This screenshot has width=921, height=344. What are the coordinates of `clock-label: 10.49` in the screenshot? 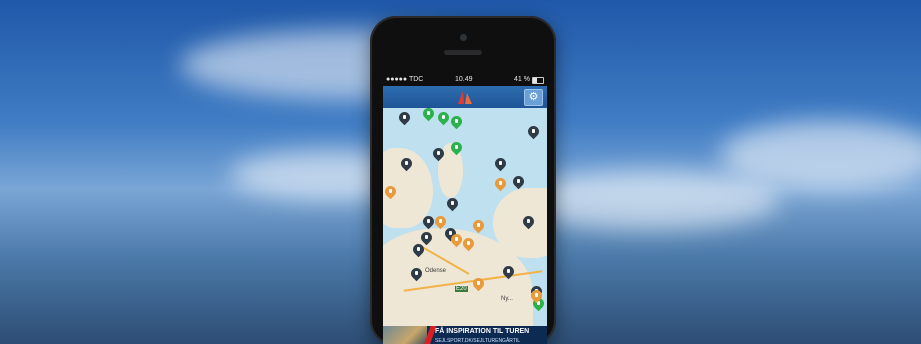 It's located at (464, 79).